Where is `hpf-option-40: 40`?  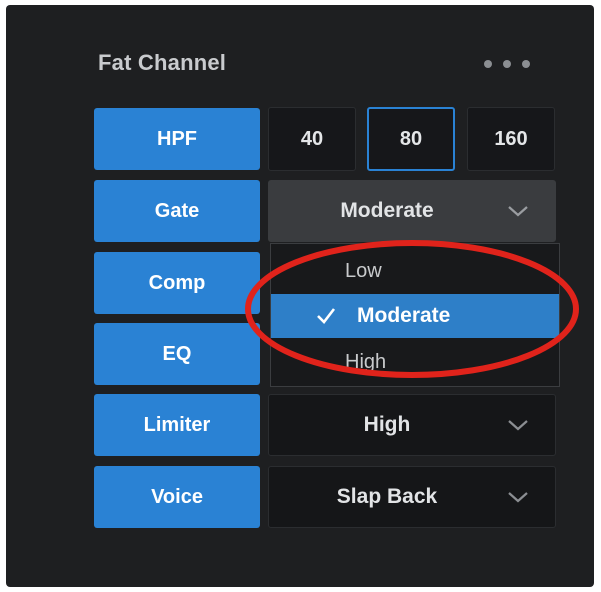 hpf-option-40: 40 is located at coordinates (312, 139).